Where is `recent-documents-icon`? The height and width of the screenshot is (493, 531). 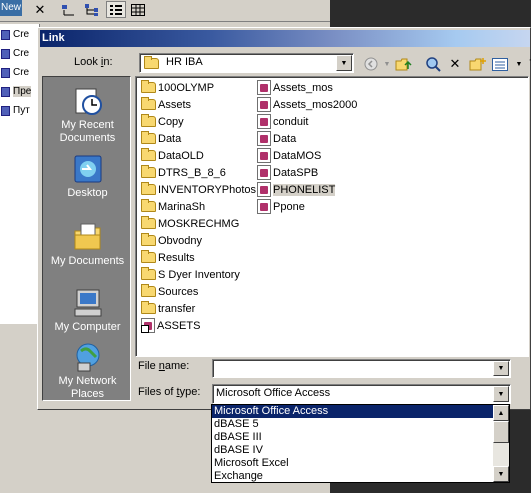
recent-documents-icon is located at coordinates (88, 101).